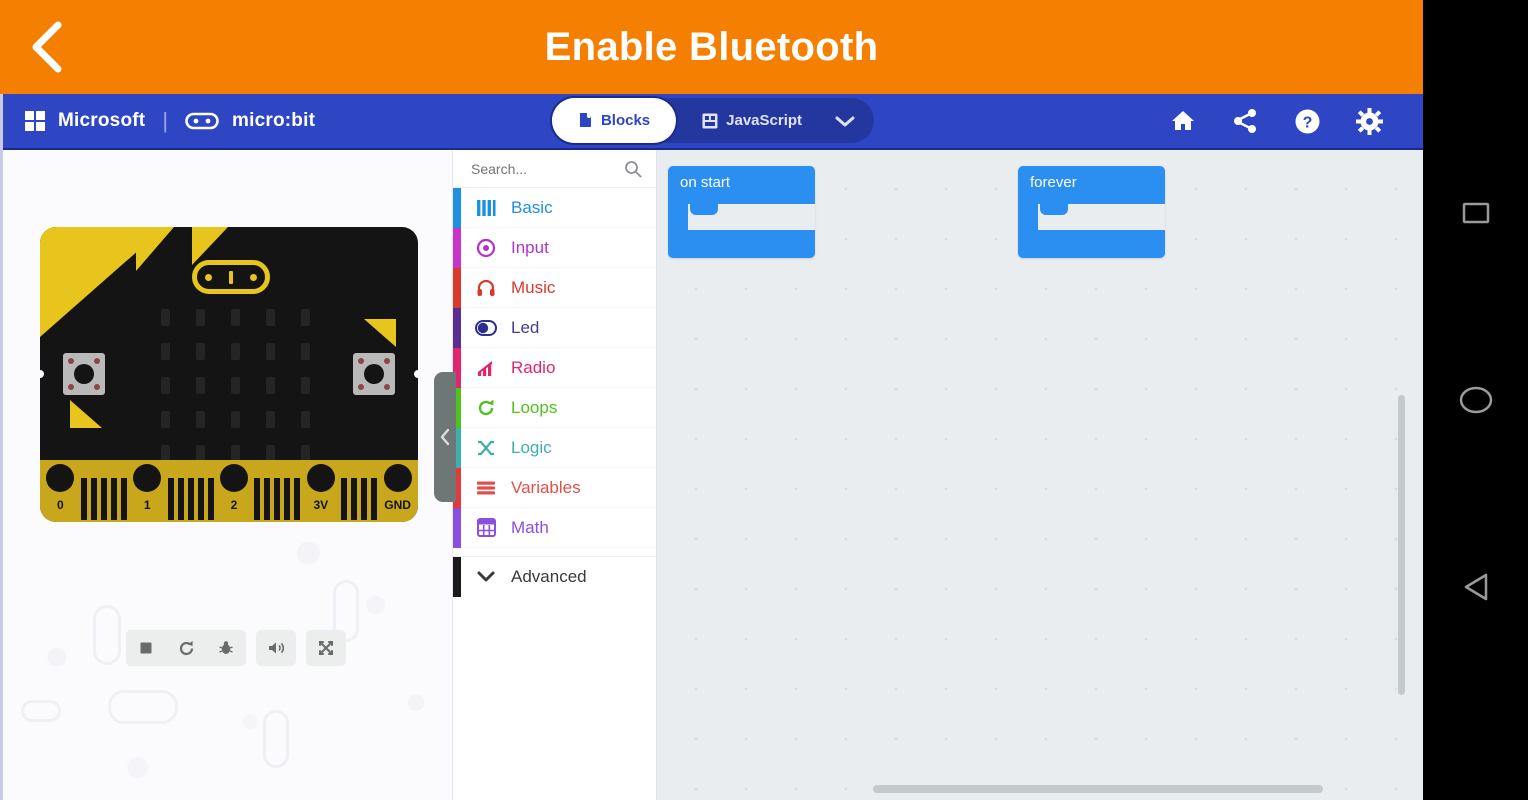 The image size is (1528, 800). What do you see at coordinates (226, 648) in the screenshot?
I see `debug-button` at bounding box center [226, 648].